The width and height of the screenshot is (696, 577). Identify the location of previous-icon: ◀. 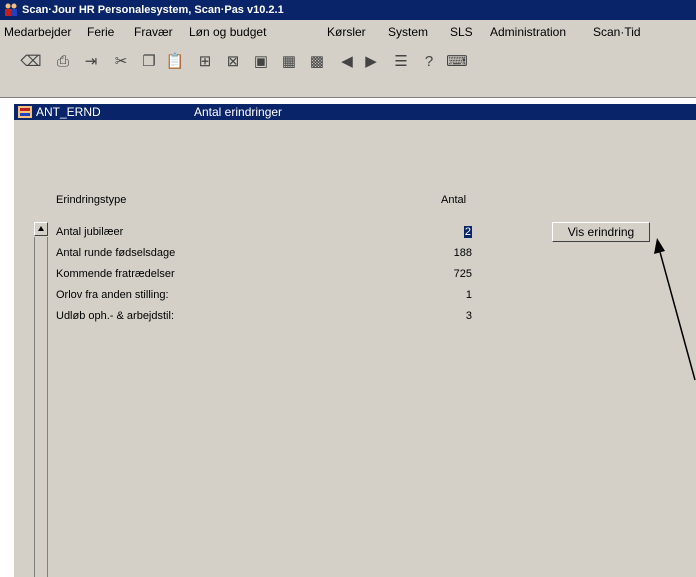
(347, 61).